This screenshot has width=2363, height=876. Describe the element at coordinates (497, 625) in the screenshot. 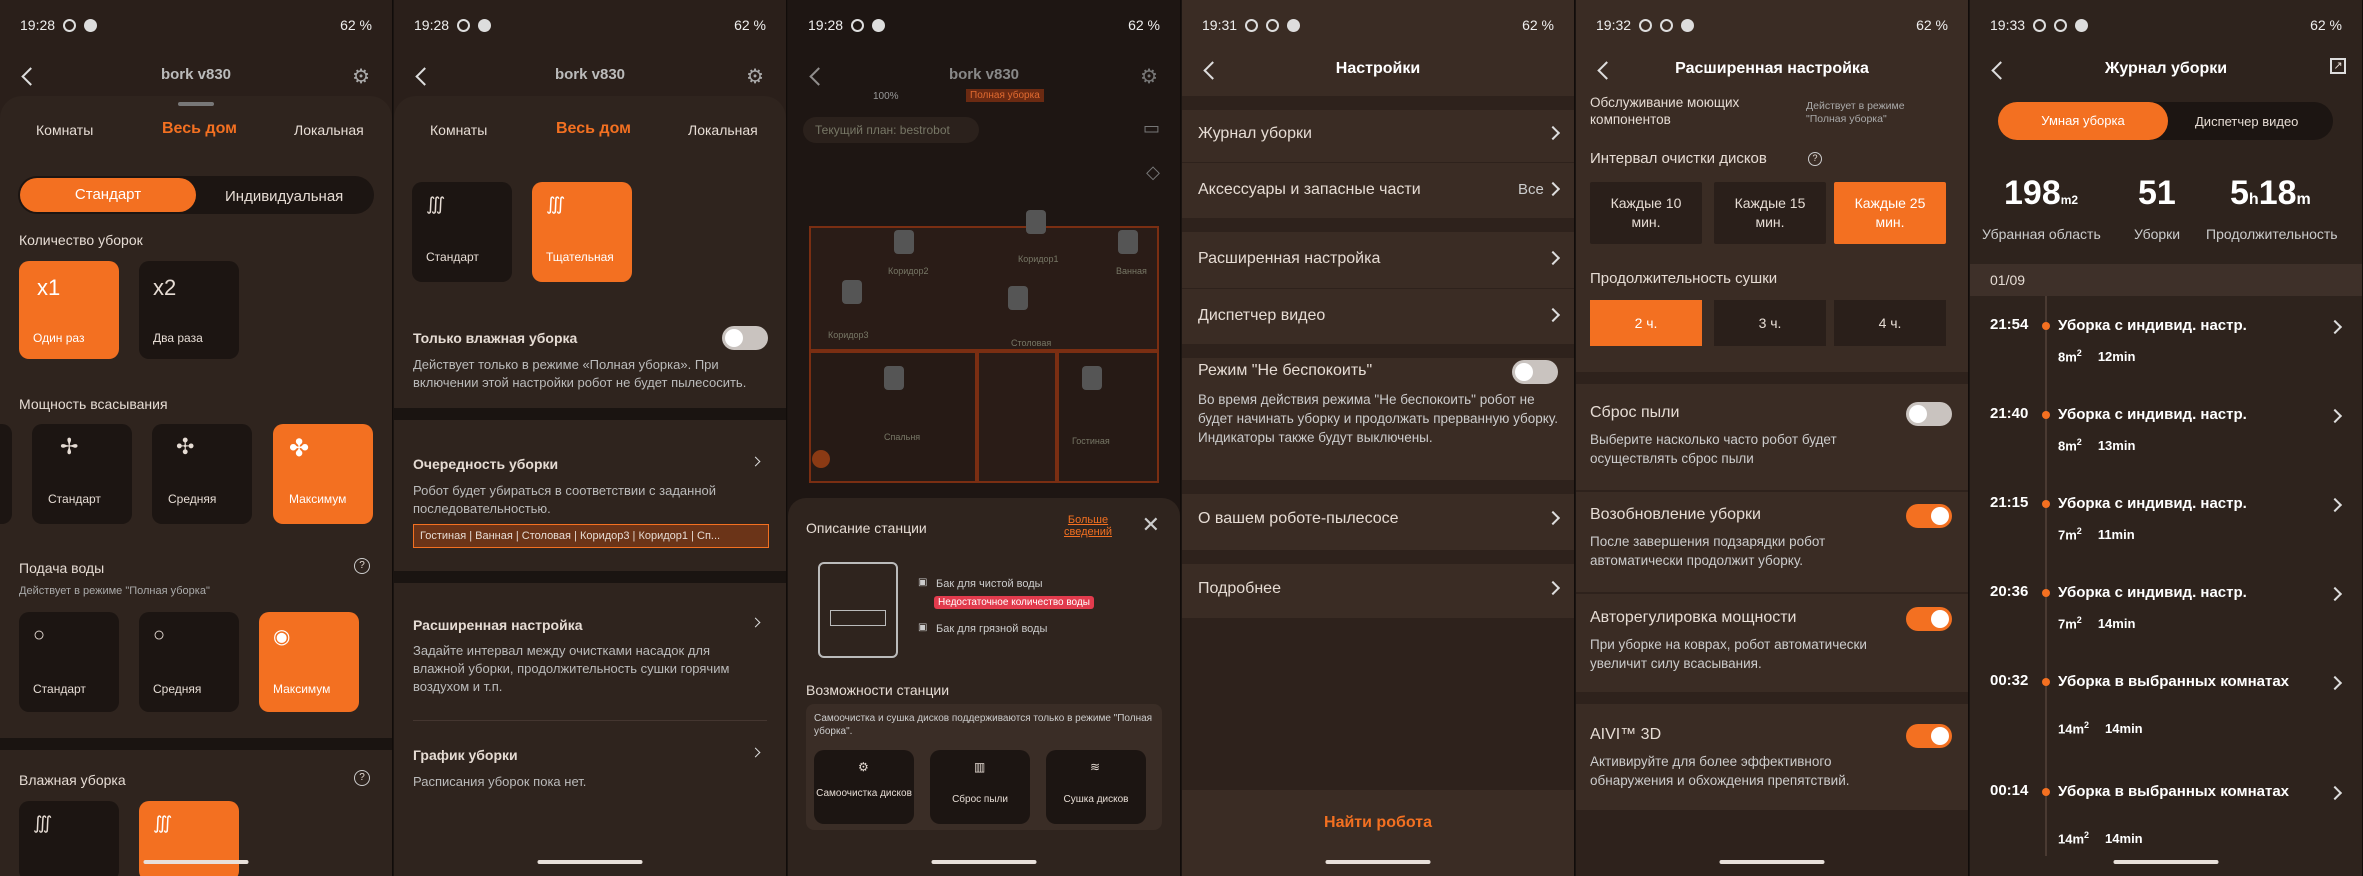

I see `advanced-title: Расширенная настройка` at that location.